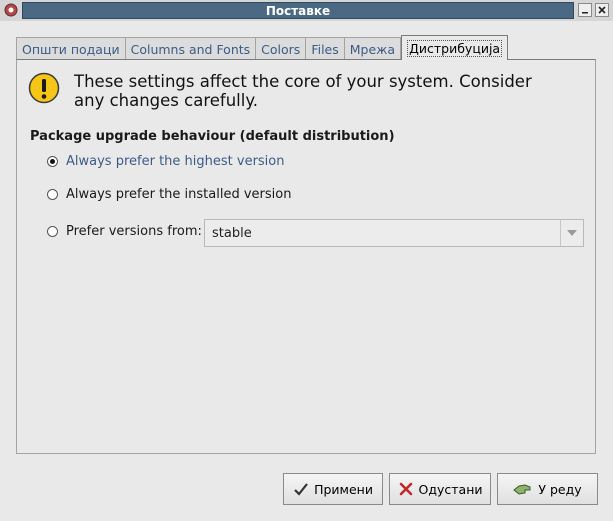  What do you see at coordinates (281, 48) in the screenshot?
I see `tab-colors: Colors` at bounding box center [281, 48].